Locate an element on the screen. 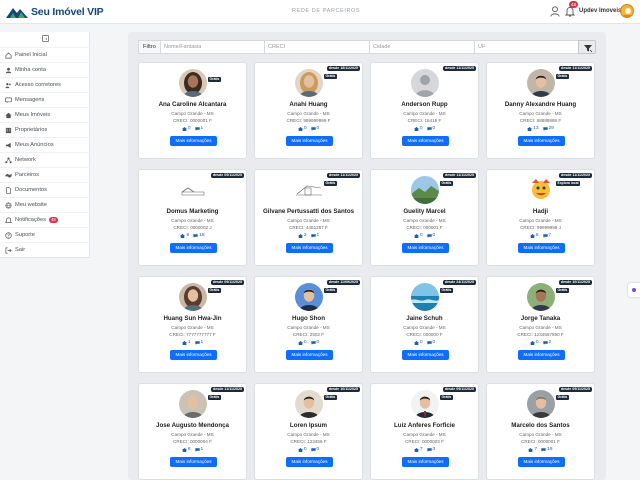  sidebar-item-3: Mensagens is located at coordinates (45, 99).